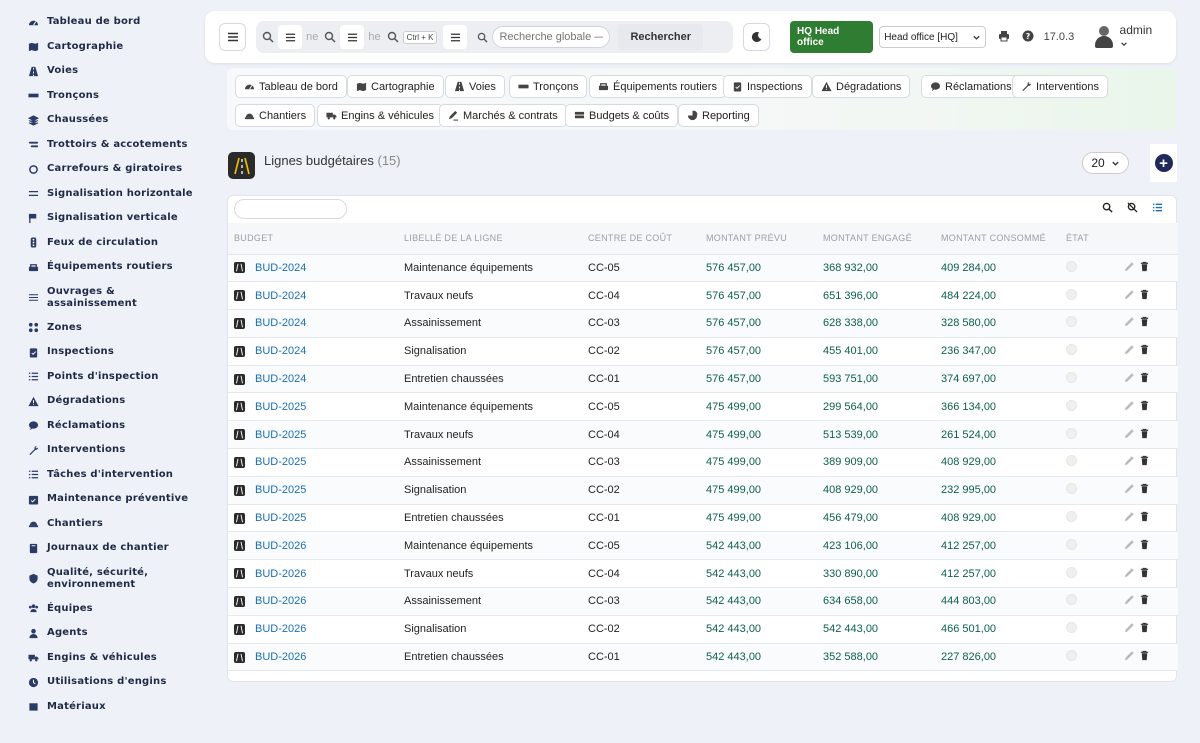 The width and height of the screenshot is (1200, 743). Describe the element at coordinates (475, 86) in the screenshot. I see `nav-chip: Voies` at that location.